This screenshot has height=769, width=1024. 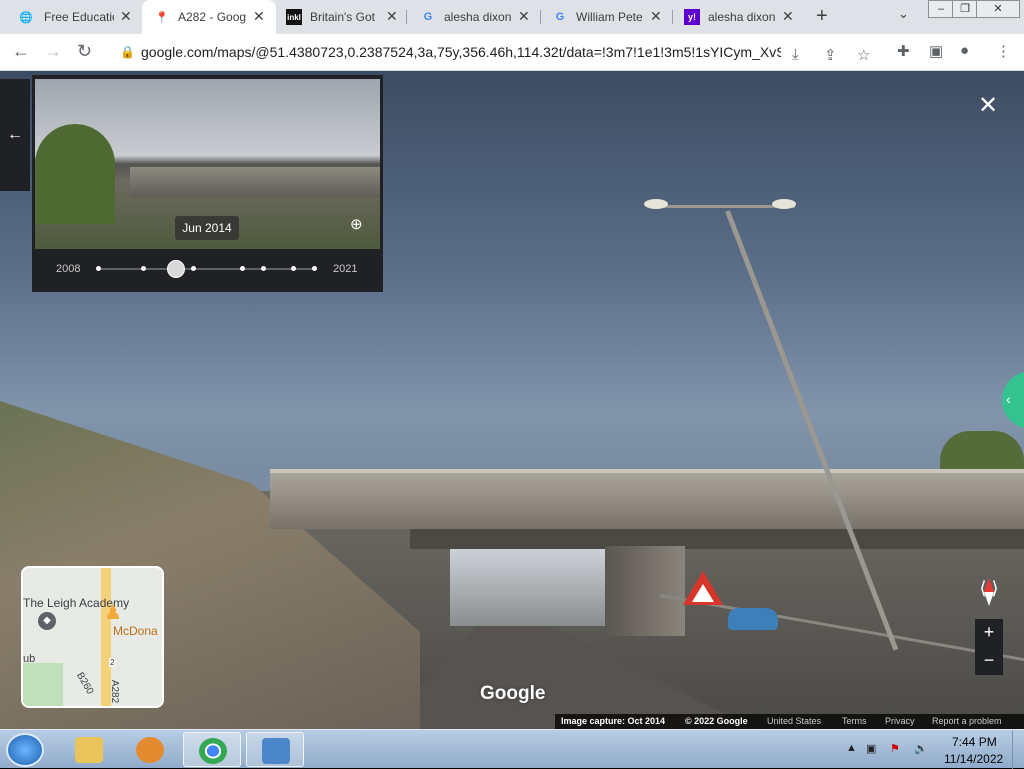 What do you see at coordinates (21, 51) in the screenshot?
I see `back-arrow-icon: ←` at bounding box center [21, 51].